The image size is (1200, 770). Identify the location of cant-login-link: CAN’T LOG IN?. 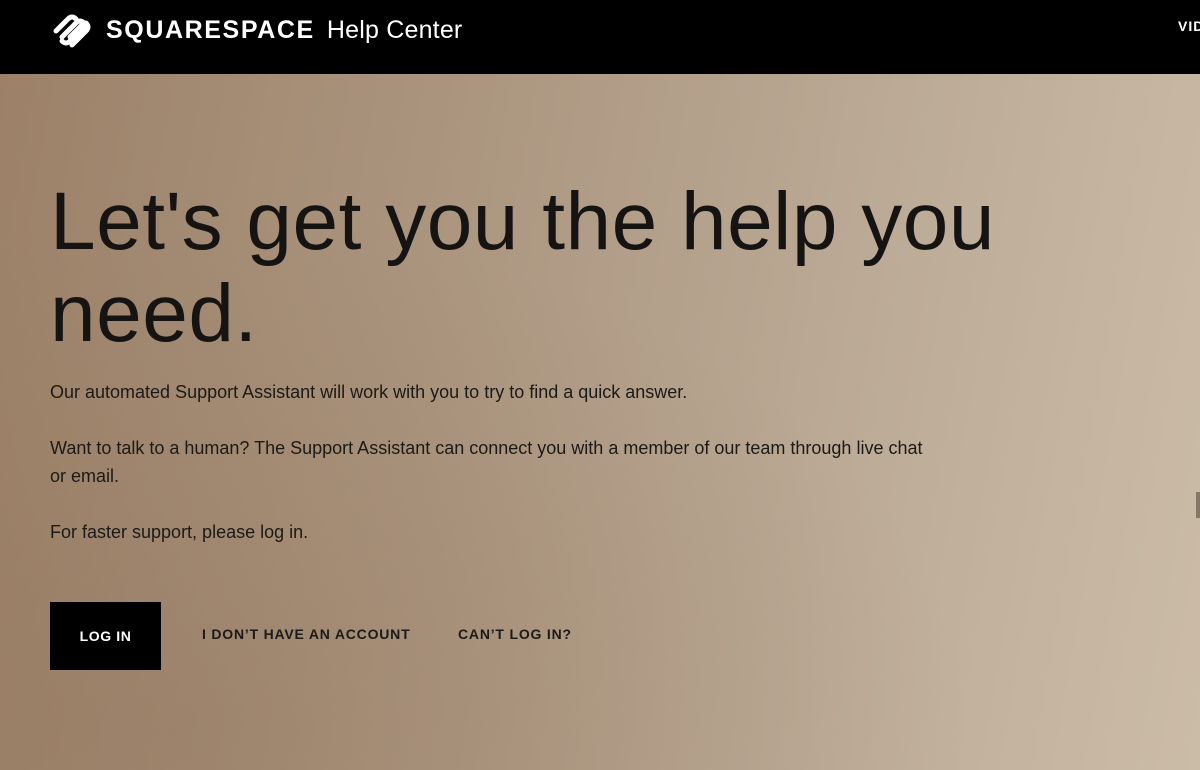
(515, 634).